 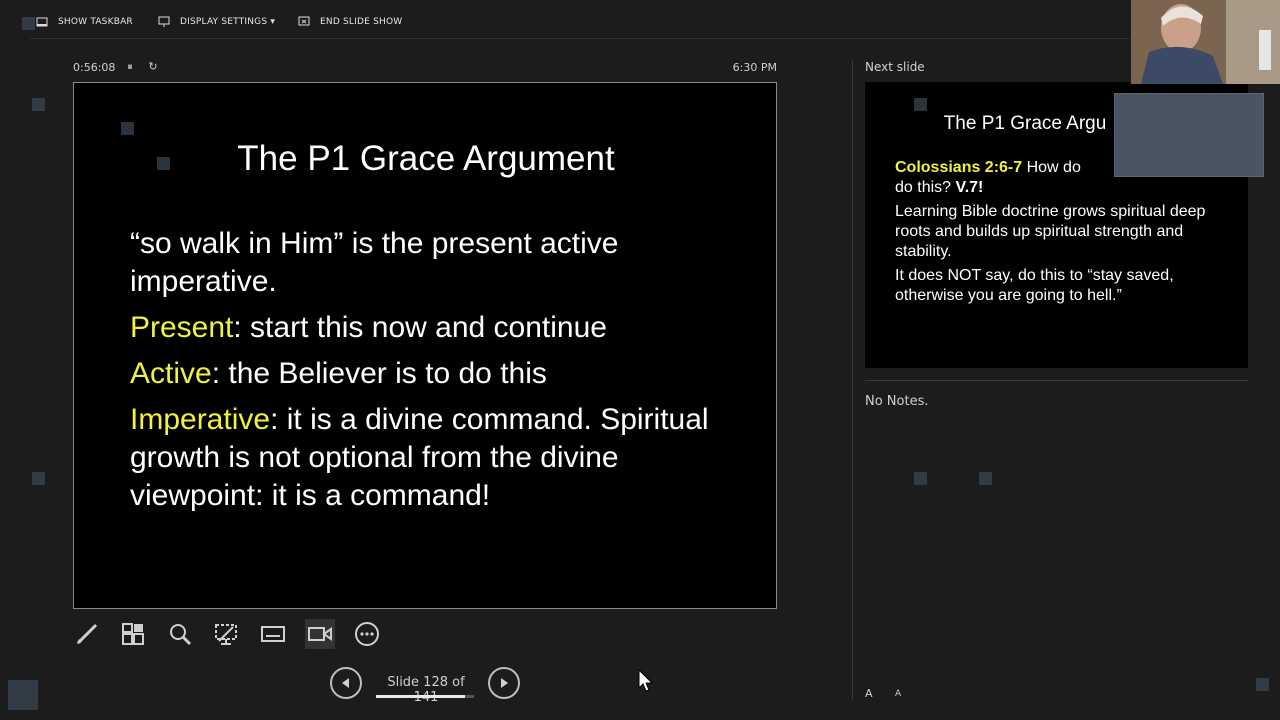 What do you see at coordinates (182, 327) in the screenshot?
I see `present-term: Present` at bounding box center [182, 327].